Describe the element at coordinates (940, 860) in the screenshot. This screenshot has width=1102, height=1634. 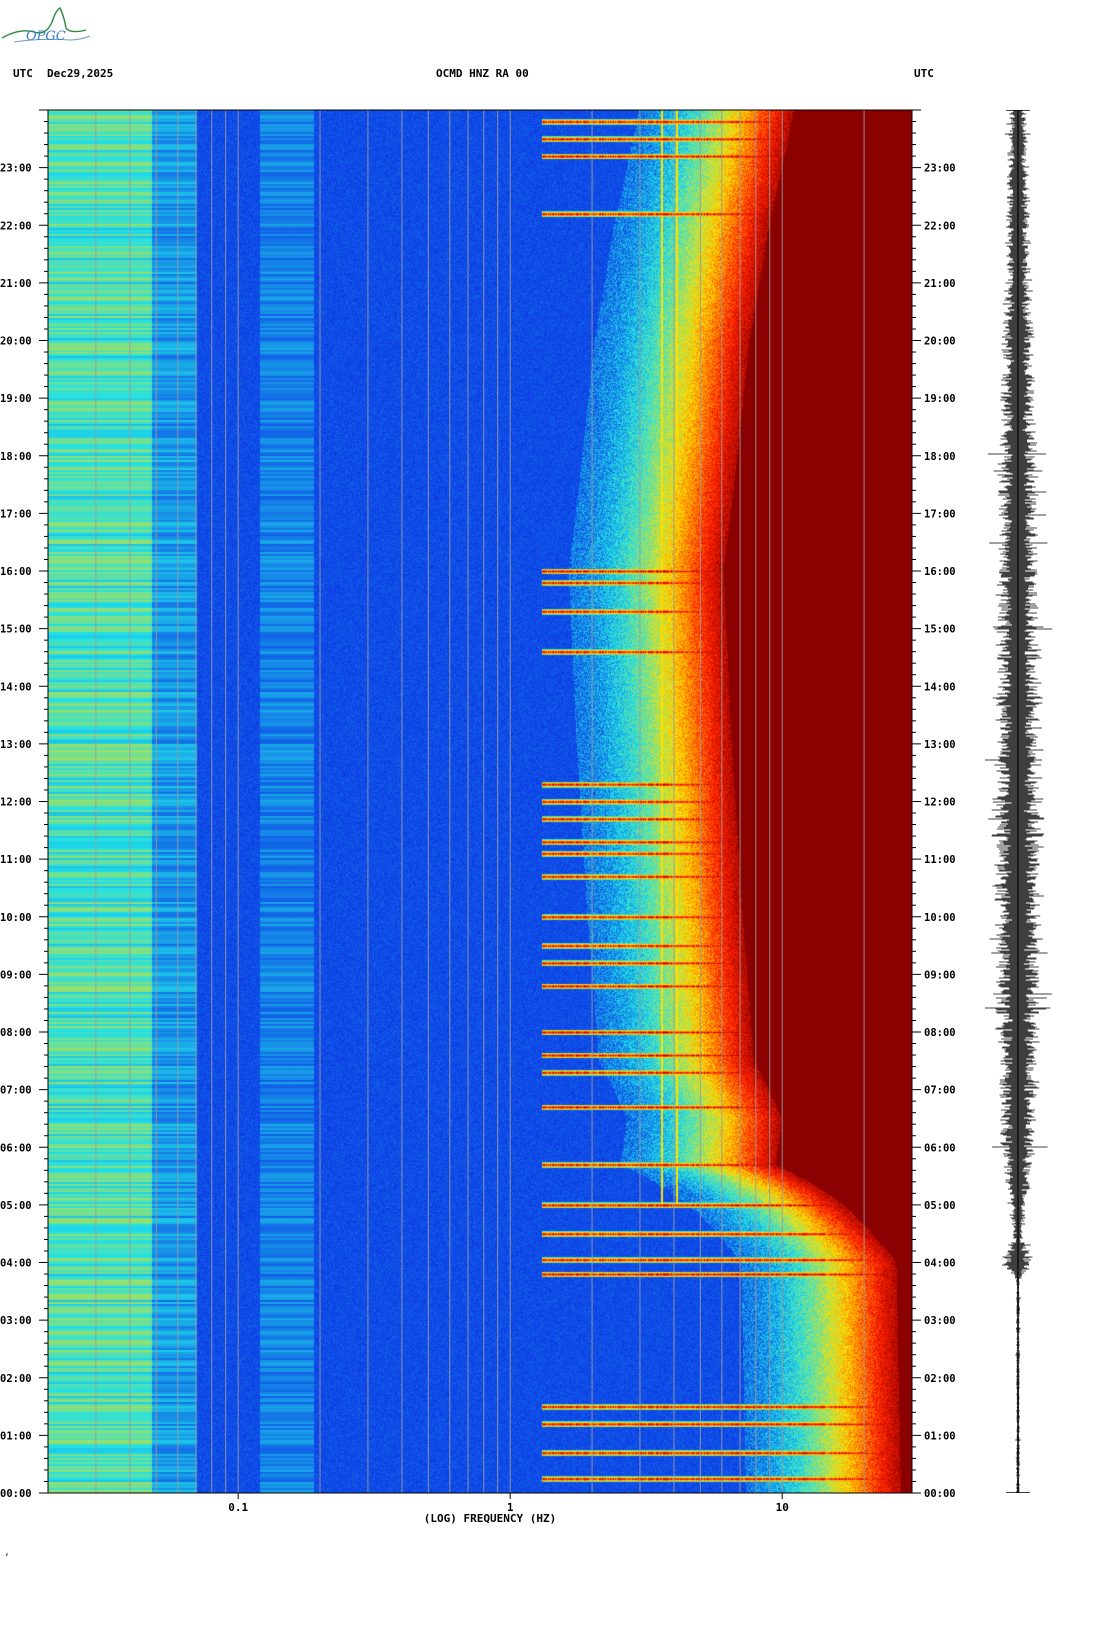
I see `time-tick-label-right: 11:00` at that location.